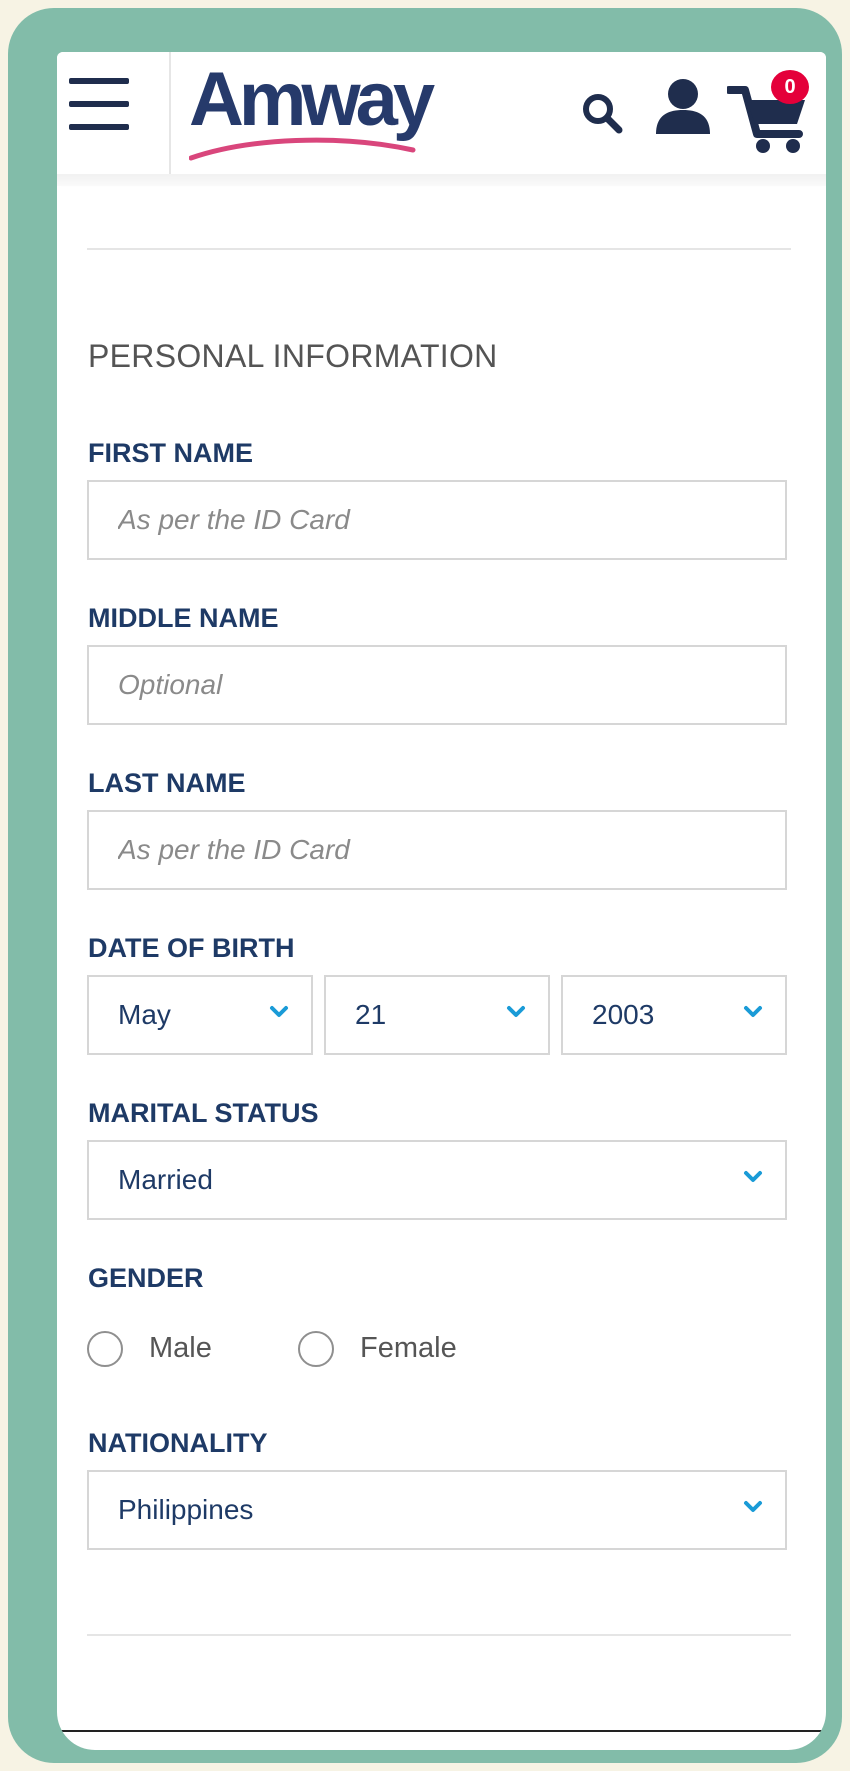 This screenshot has height=1771, width=850. What do you see at coordinates (165, 1179) in the screenshot?
I see `marital-status-value: Married` at bounding box center [165, 1179].